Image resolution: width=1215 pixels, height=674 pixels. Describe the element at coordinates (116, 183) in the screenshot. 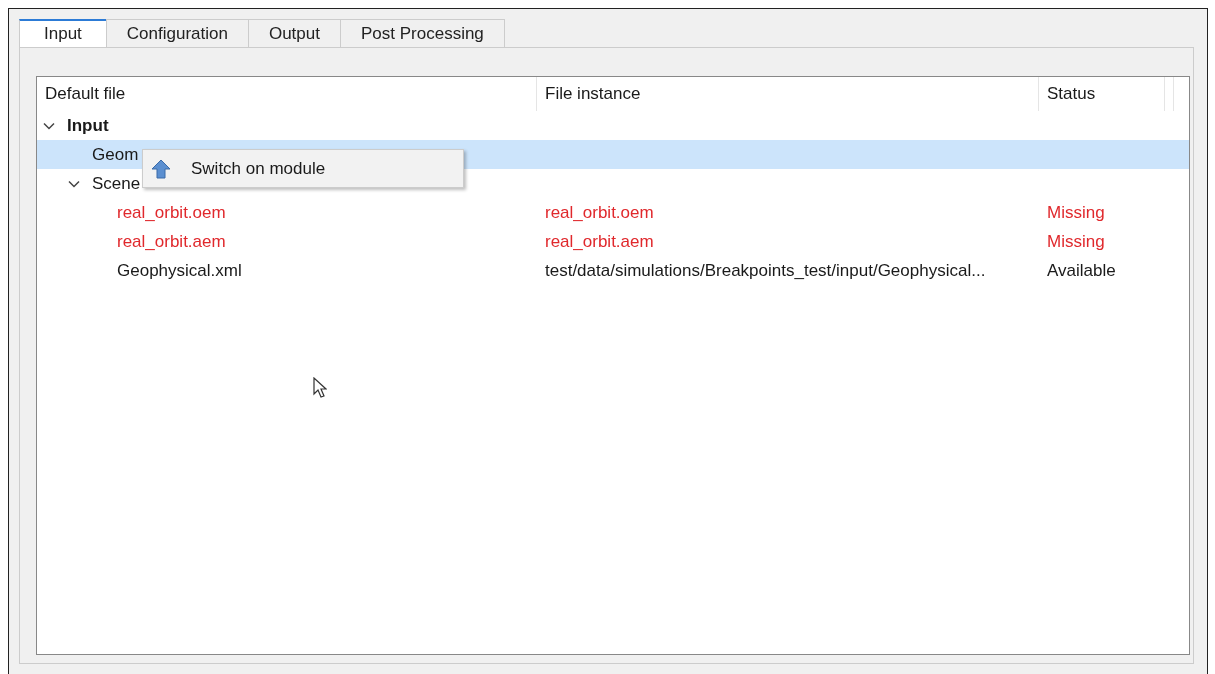

I see `file-name: Scene` at that location.